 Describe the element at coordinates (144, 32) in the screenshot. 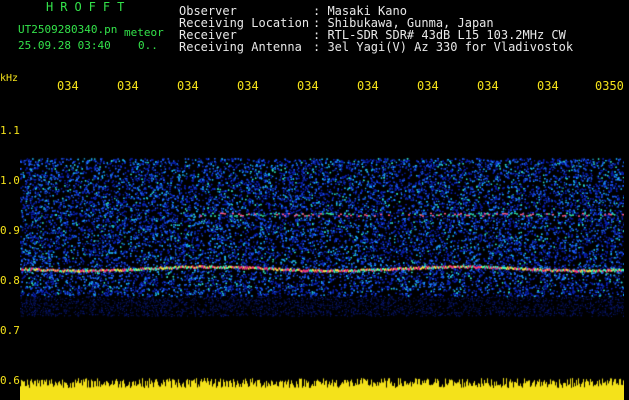

I see `mode-tag: meteor` at that location.